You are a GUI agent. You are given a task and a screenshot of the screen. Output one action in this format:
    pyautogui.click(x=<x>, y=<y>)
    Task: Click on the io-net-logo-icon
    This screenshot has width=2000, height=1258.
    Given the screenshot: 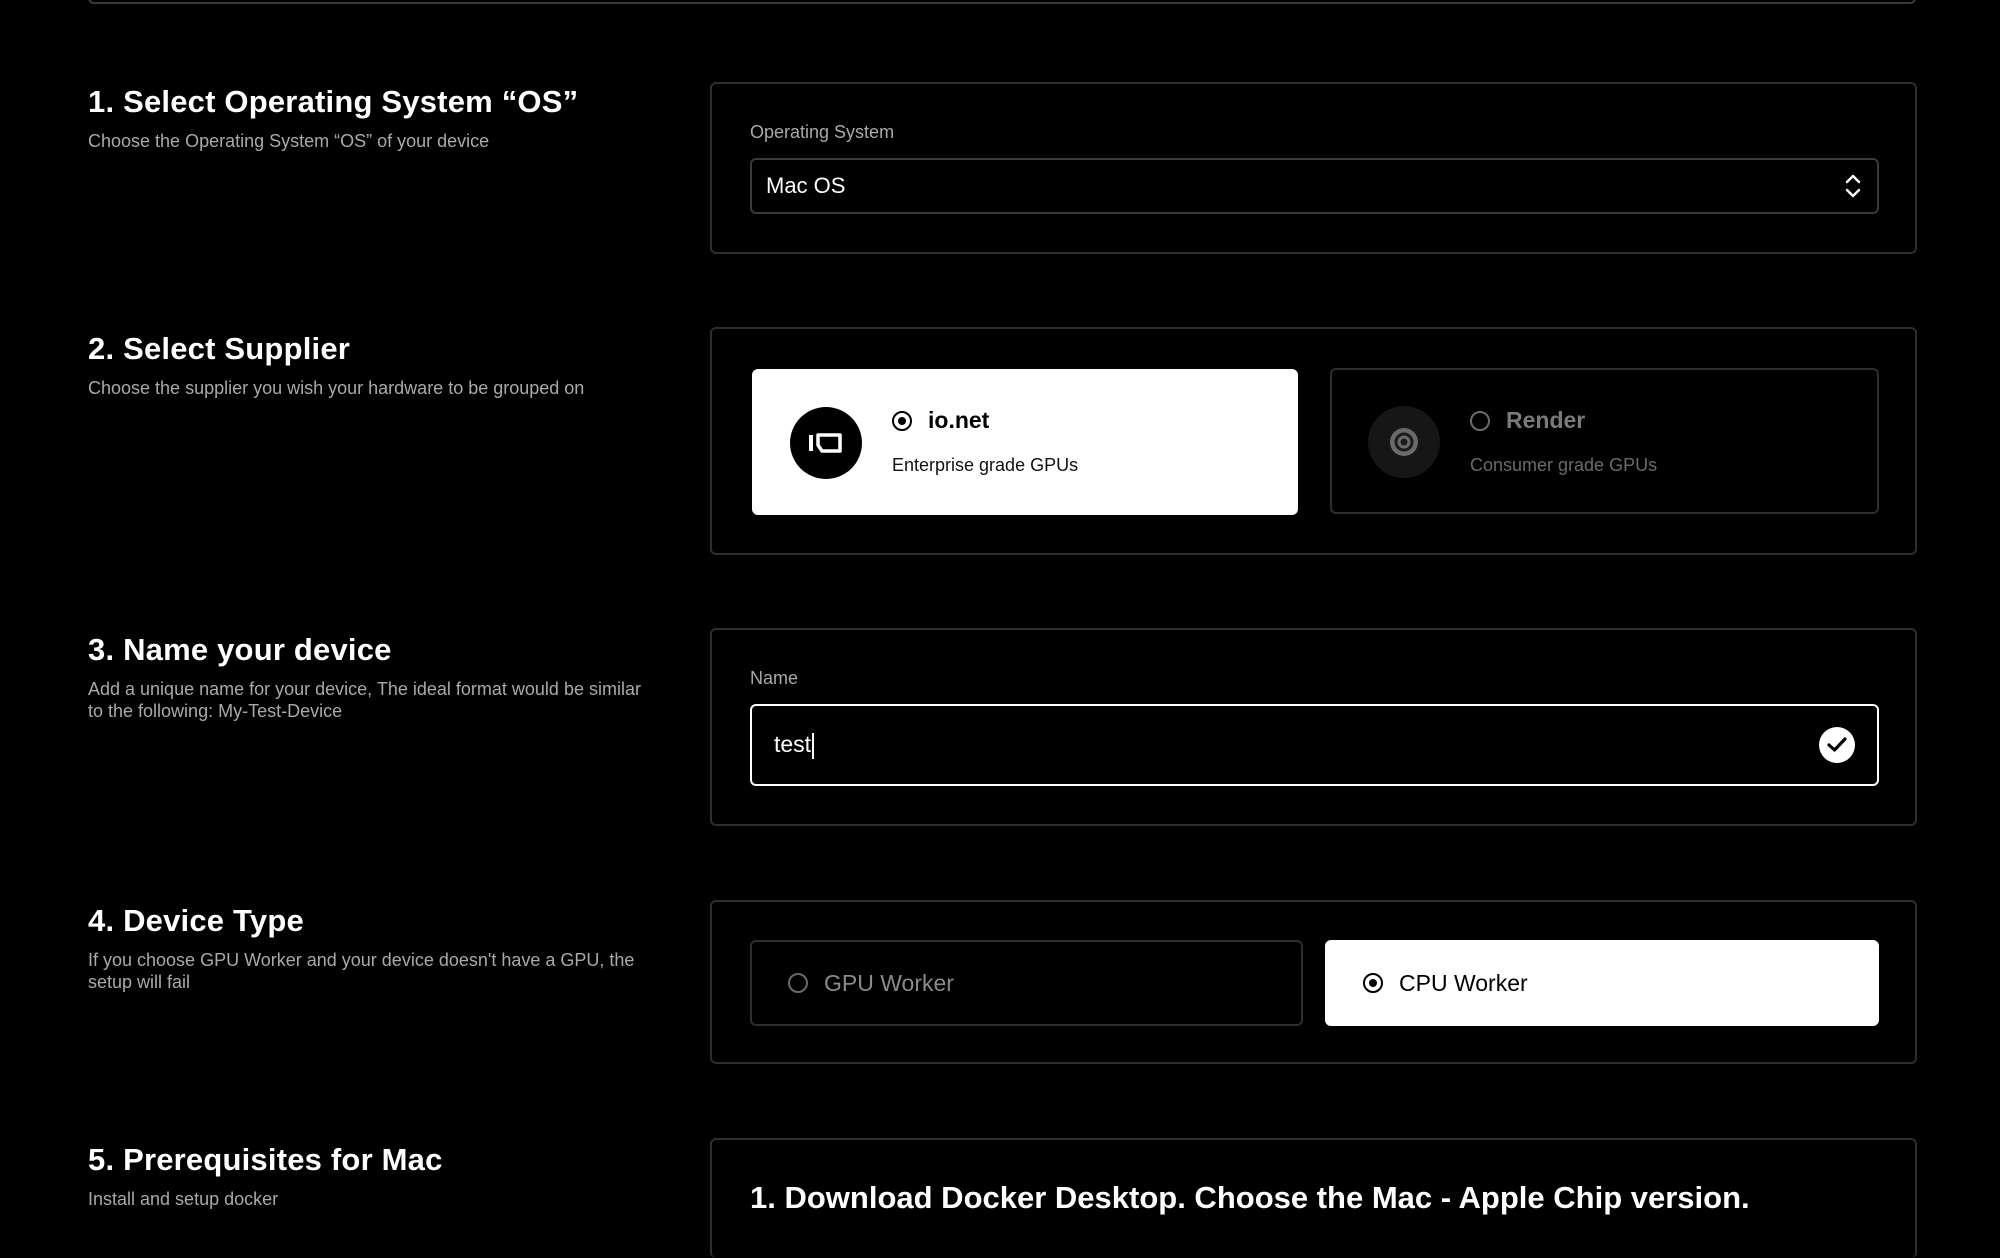 What is the action you would take?
    pyautogui.click(x=826, y=443)
    